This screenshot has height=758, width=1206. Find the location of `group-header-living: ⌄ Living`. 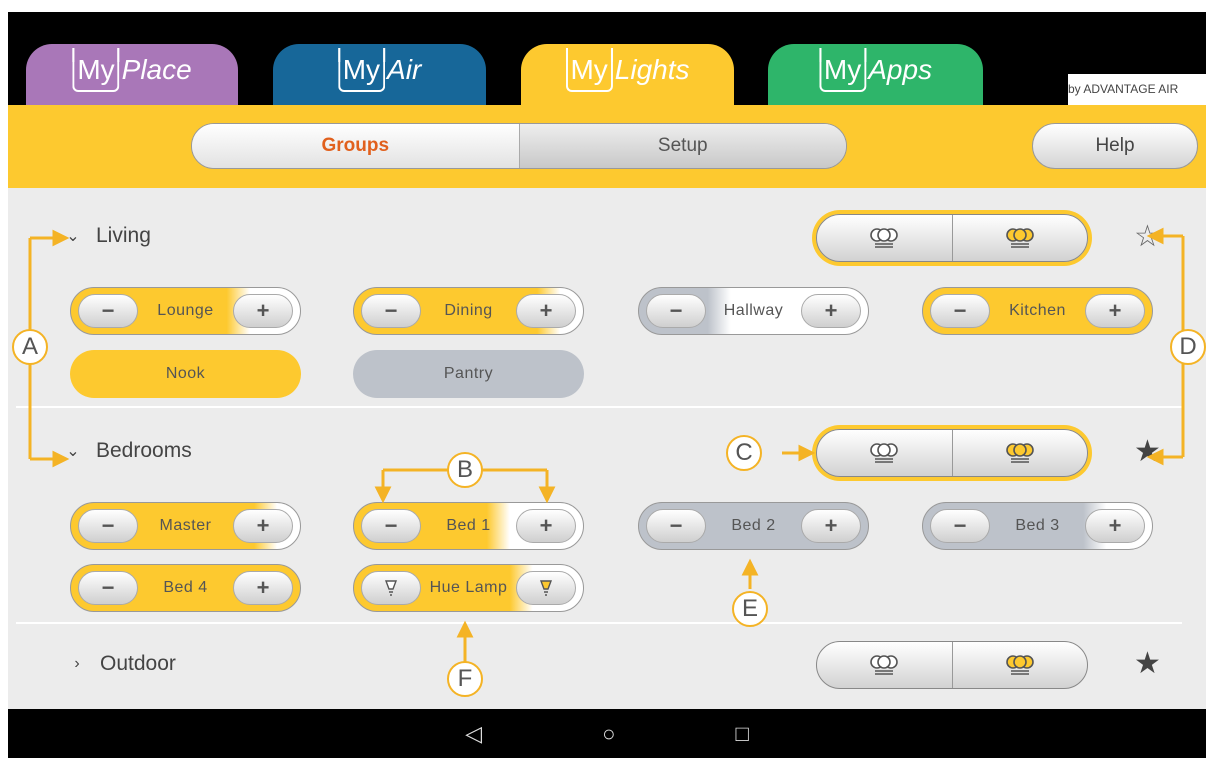

group-header-living: ⌄ Living is located at coordinates (108, 236).